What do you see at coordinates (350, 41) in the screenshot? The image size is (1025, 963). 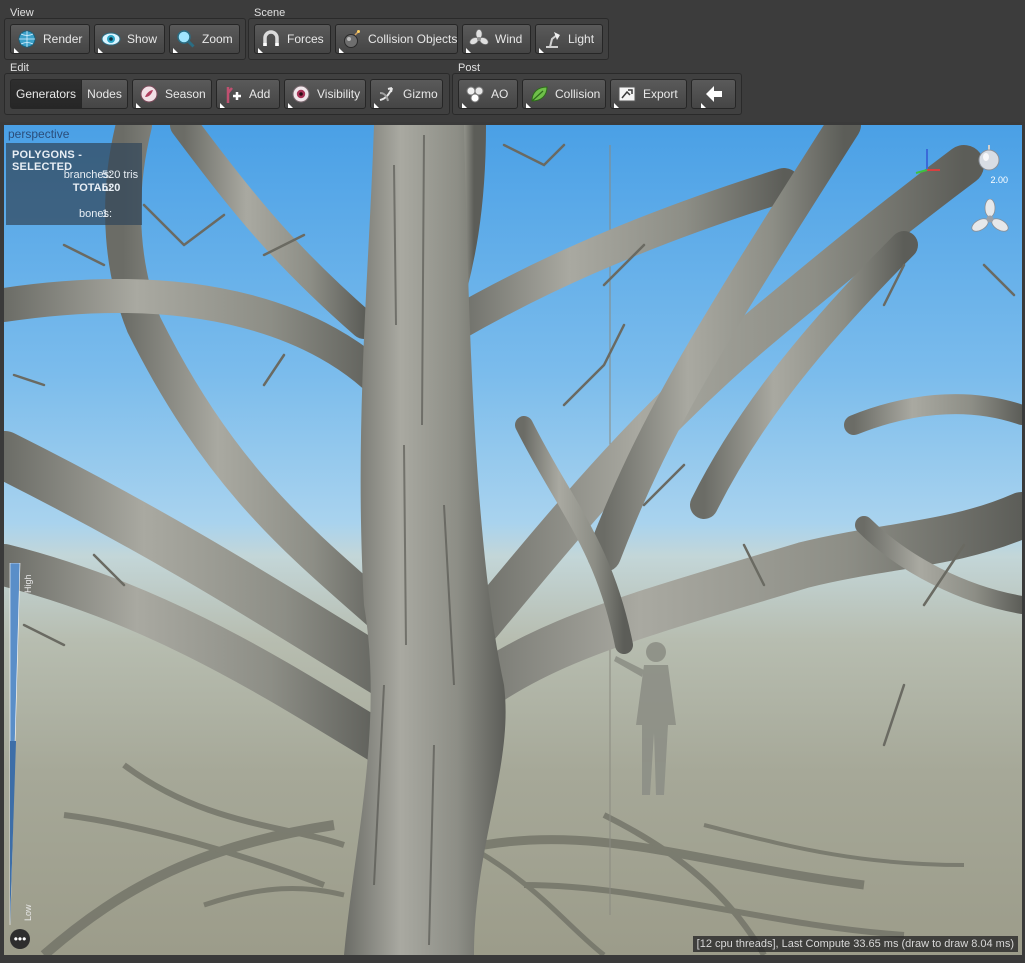 I see `bomb-icon` at bounding box center [350, 41].